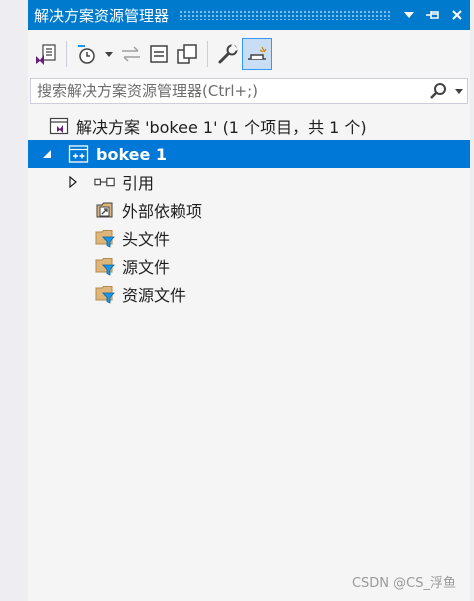 This screenshot has height=601, width=474. Describe the element at coordinates (187, 54) in the screenshot. I see `show-all-files-icon` at that location.